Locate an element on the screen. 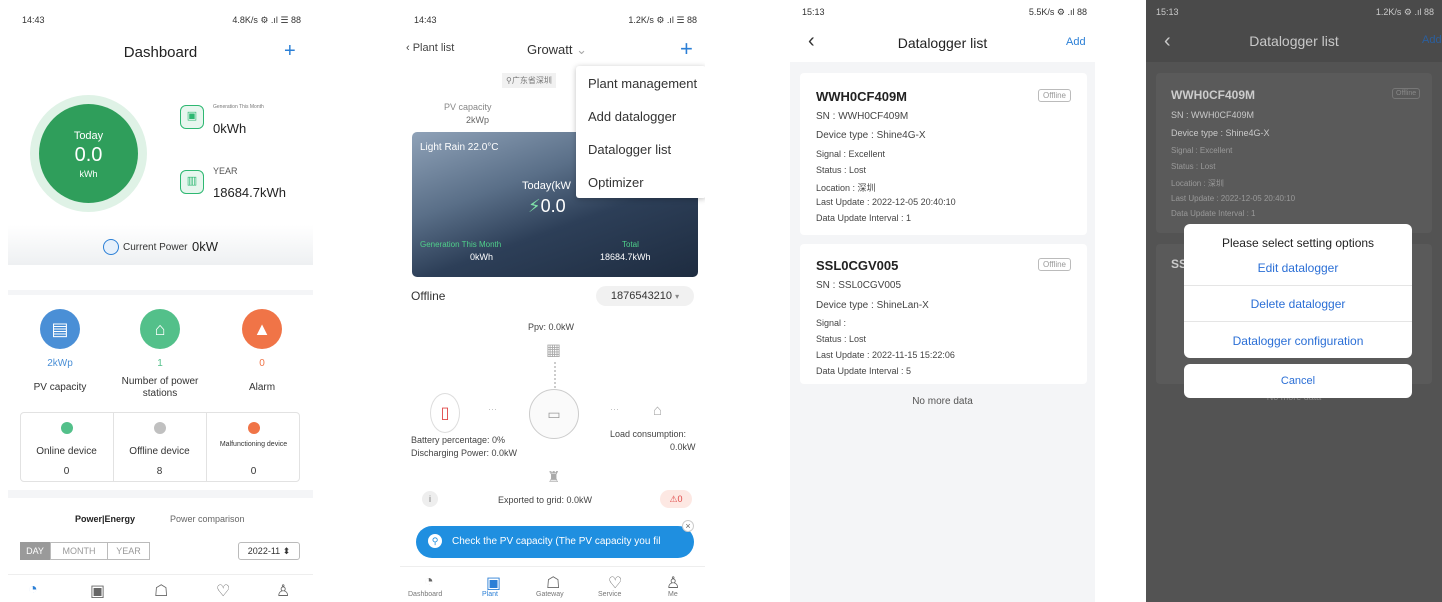 This screenshot has height=602, width=1442. tab-plant: Plant is located at coordinates (490, 594).